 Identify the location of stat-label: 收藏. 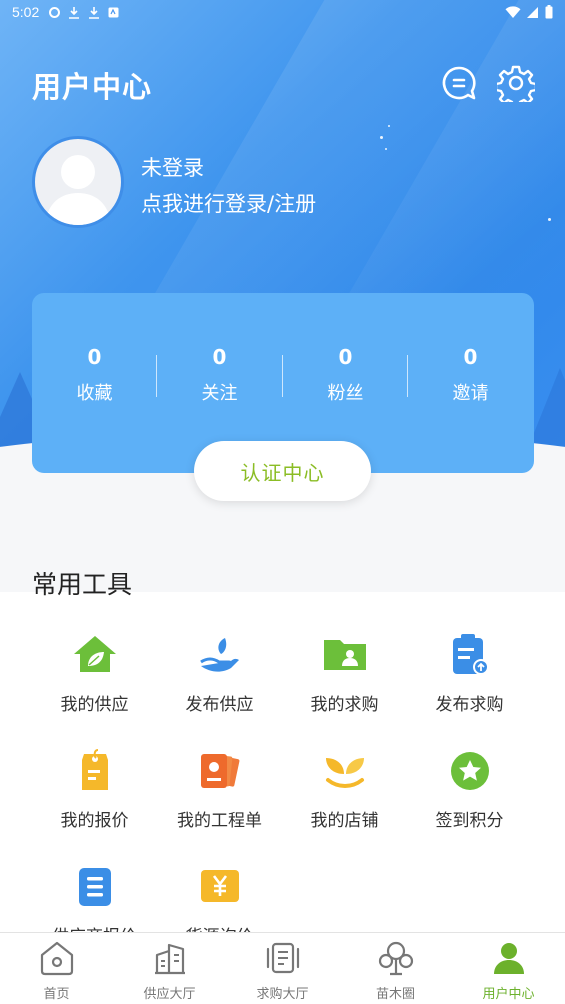
(94, 393).